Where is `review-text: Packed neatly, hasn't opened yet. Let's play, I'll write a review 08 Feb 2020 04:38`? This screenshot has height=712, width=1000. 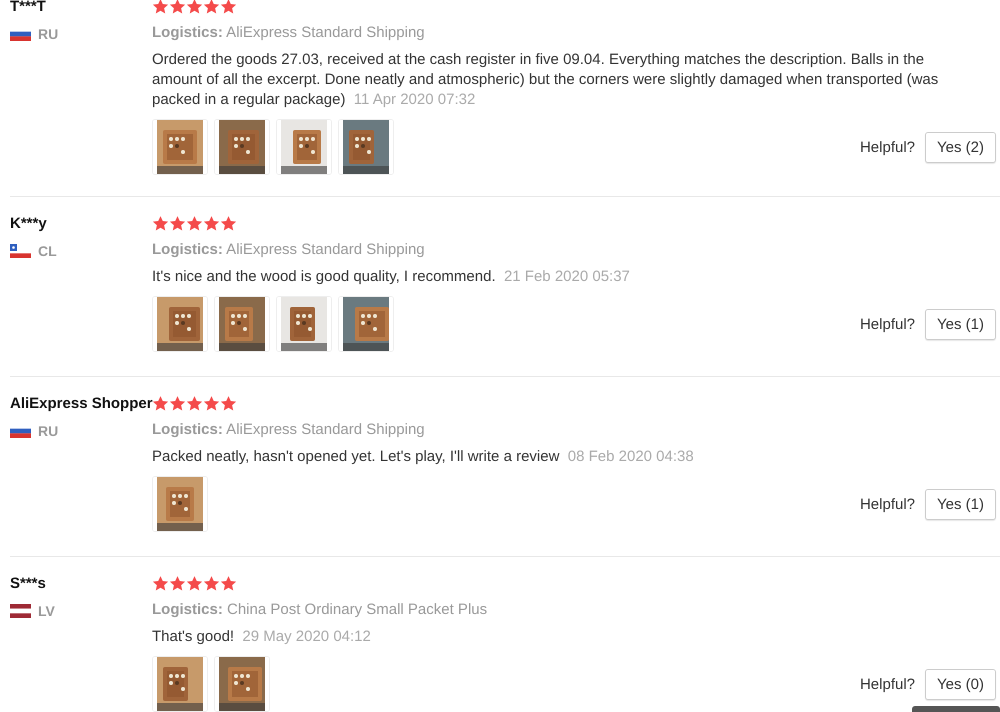
review-text: Packed neatly, hasn't opened yet. Let's play, I'll write a review 08 Feb 2020 04:38 is located at coordinates (423, 457).